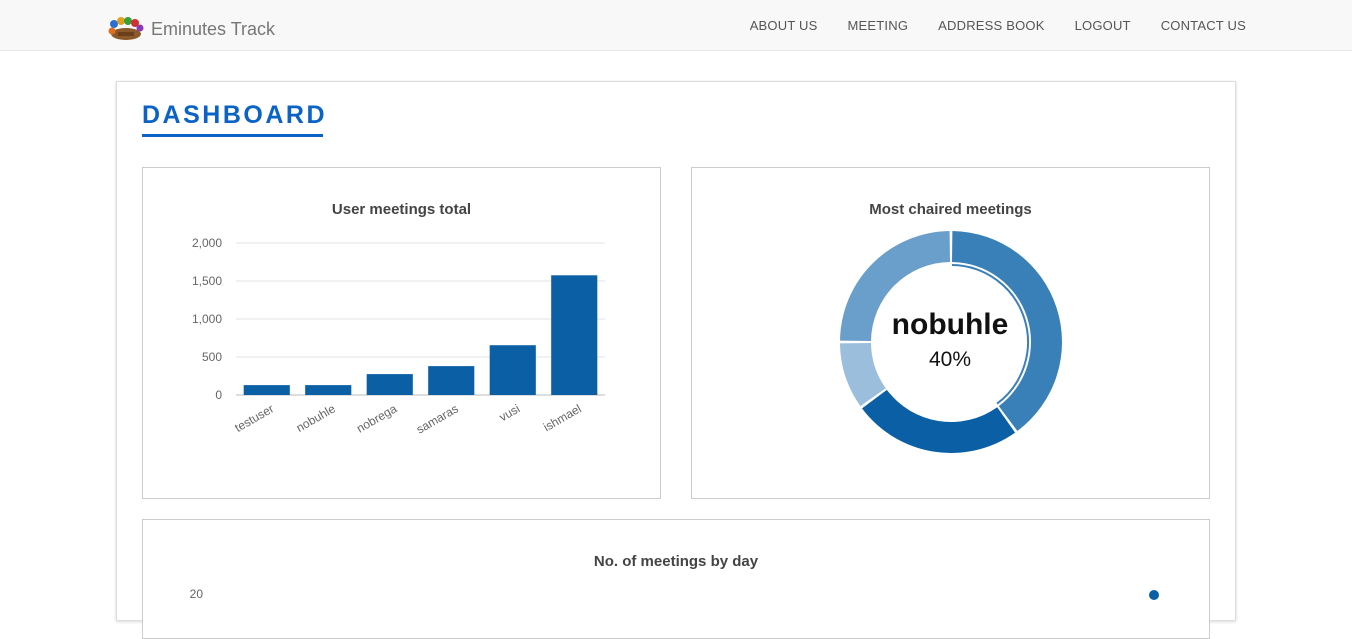 This screenshot has width=1352, height=639. I want to click on bar-ishmael, so click(574, 335).